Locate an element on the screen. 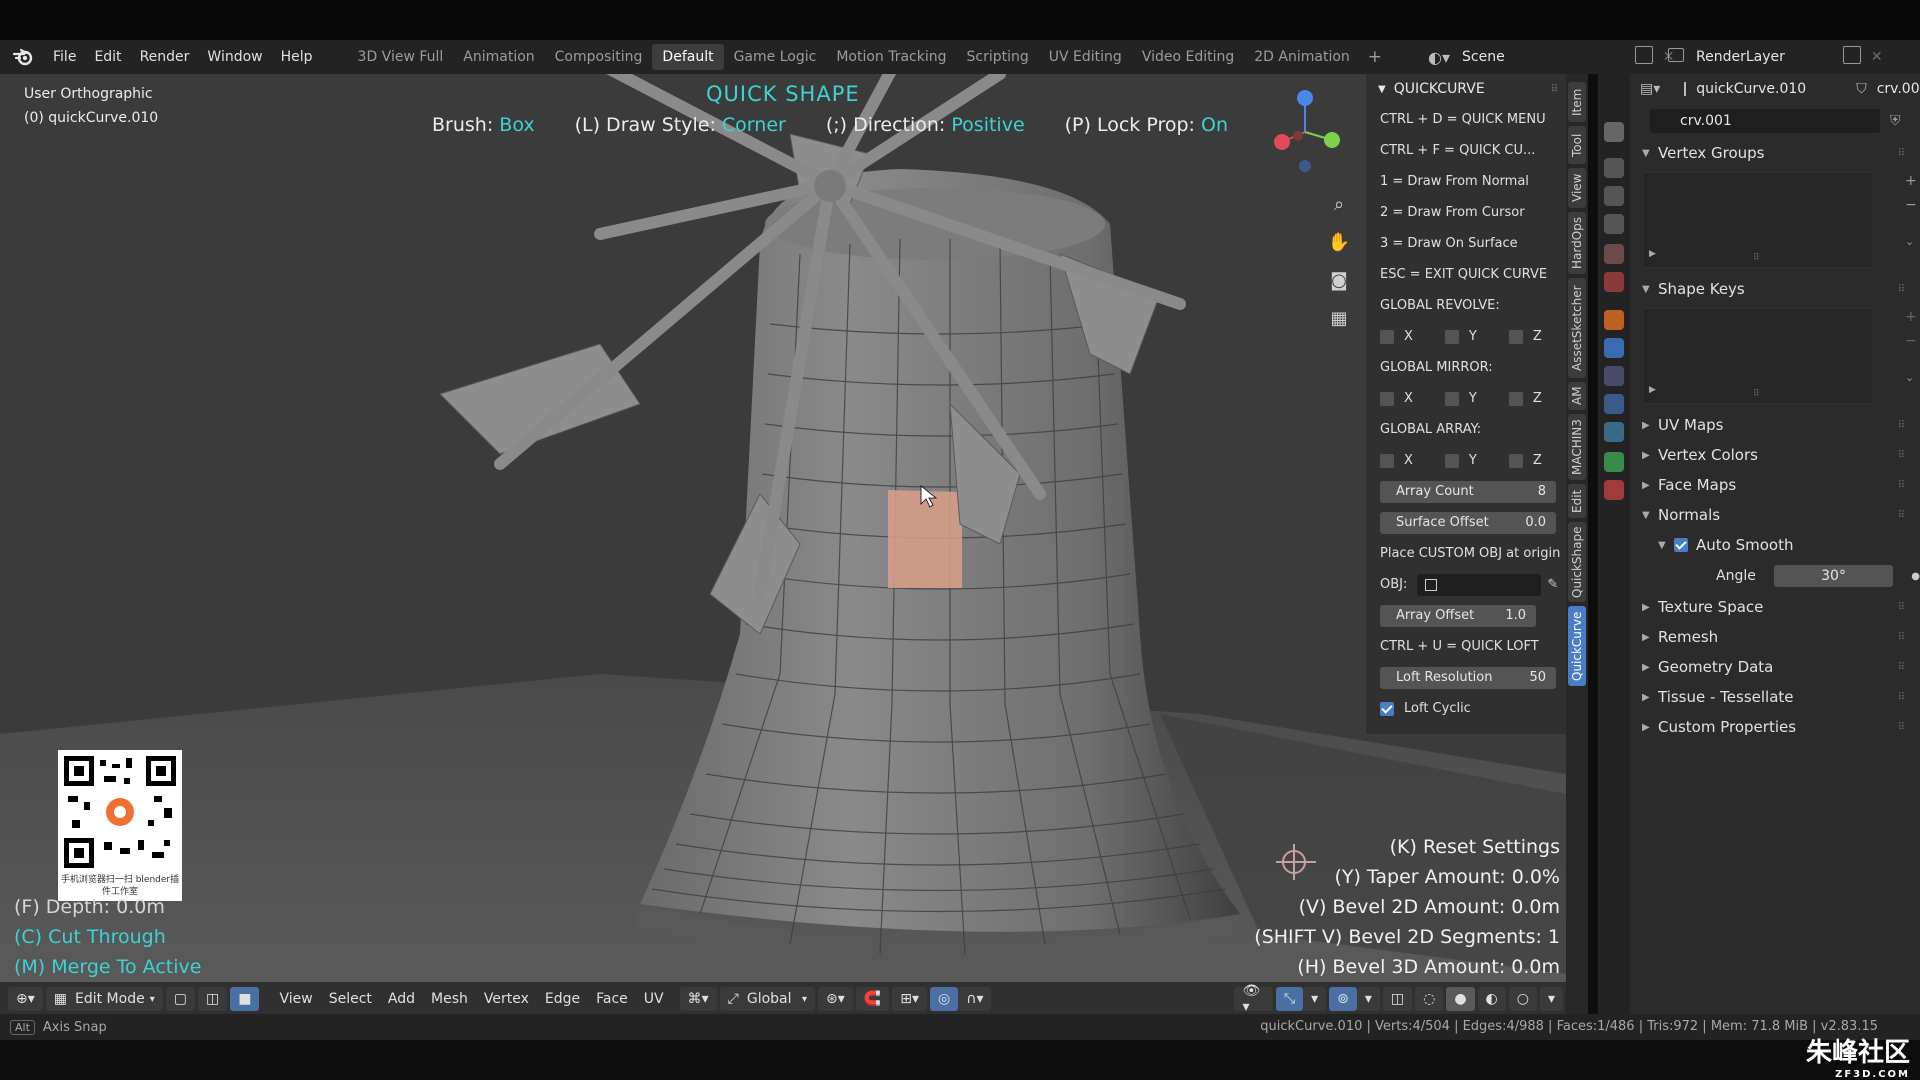  proportional-edit-icon: ◎ is located at coordinates (944, 999).